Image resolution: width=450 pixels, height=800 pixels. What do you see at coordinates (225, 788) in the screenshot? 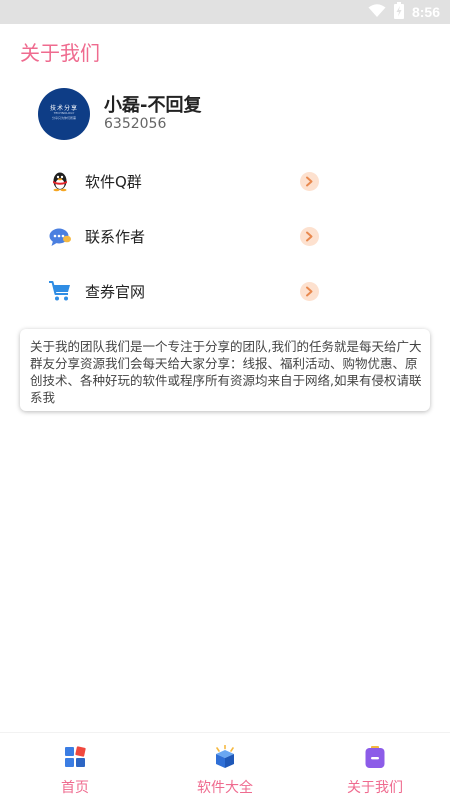
I see `tab-label: 软件大全` at bounding box center [225, 788].